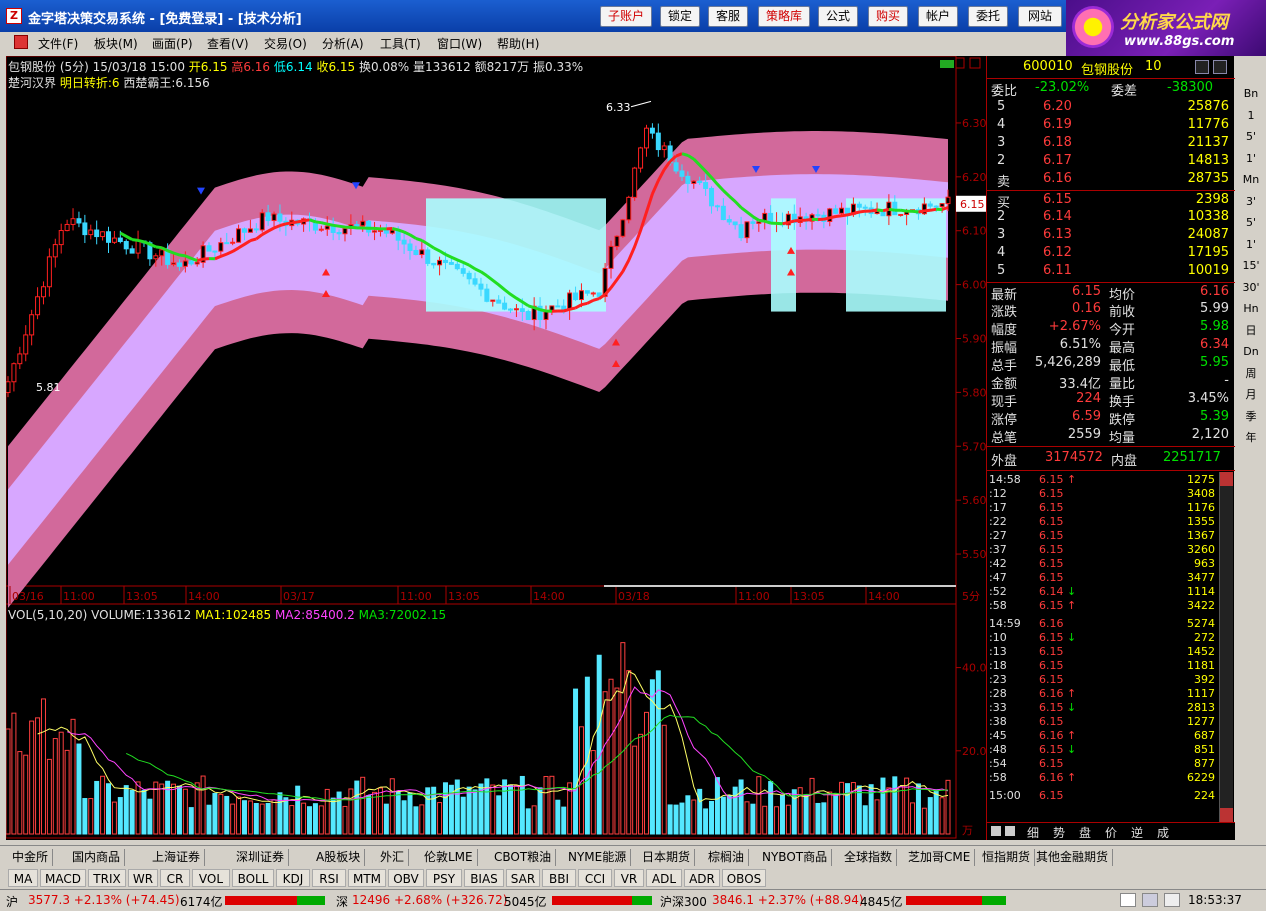 The height and width of the screenshot is (911, 1266). I want to click on strategy-library-button: 策略库, so click(784, 16).